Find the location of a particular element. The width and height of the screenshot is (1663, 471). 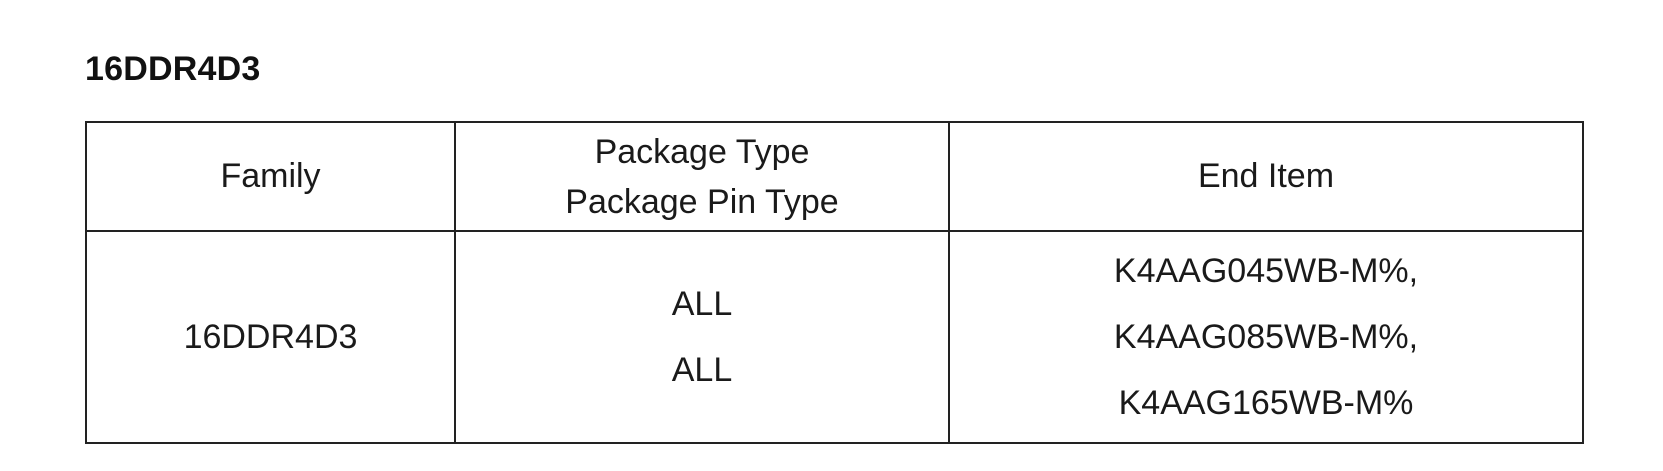

cell-family: 16DDR4D3 is located at coordinates (270, 337).